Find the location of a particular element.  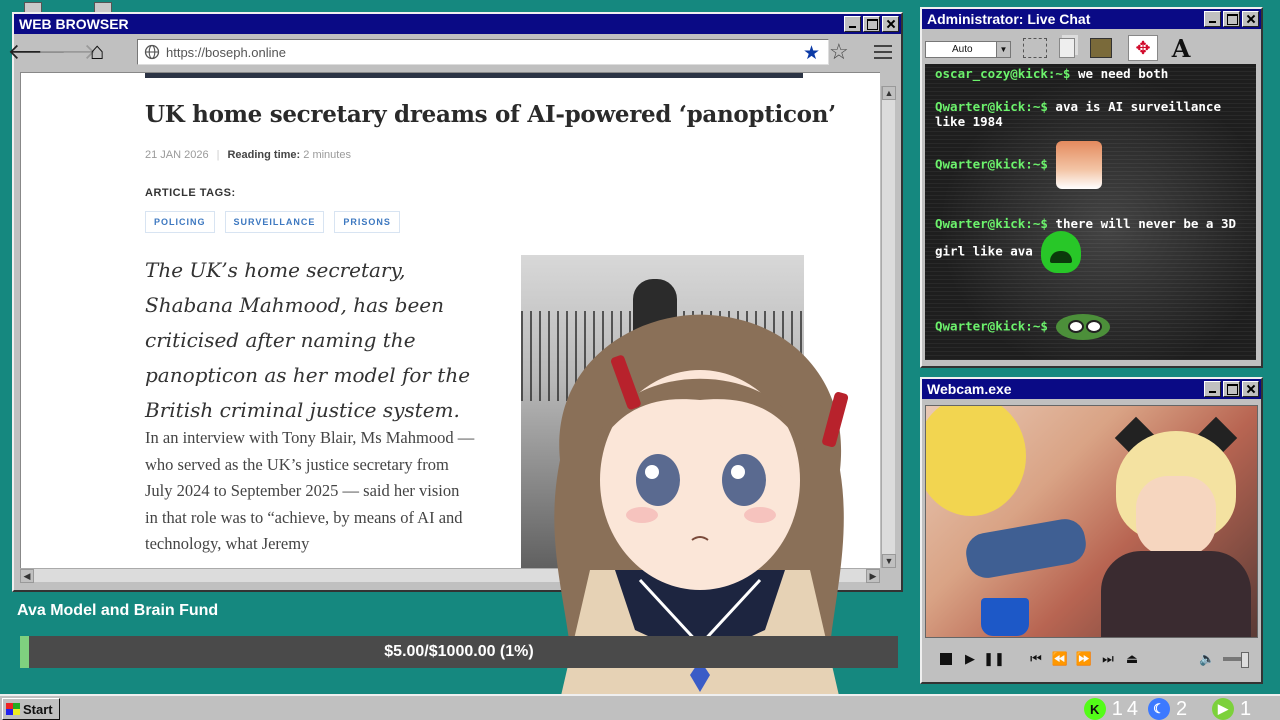

scroll-up-arrow-icon: ▲ is located at coordinates (889, 93).